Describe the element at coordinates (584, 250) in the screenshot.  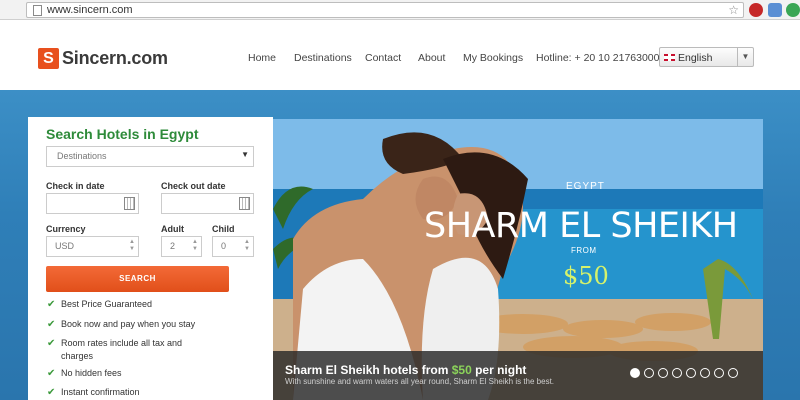
I see `slide-from-label: FROM` at that location.